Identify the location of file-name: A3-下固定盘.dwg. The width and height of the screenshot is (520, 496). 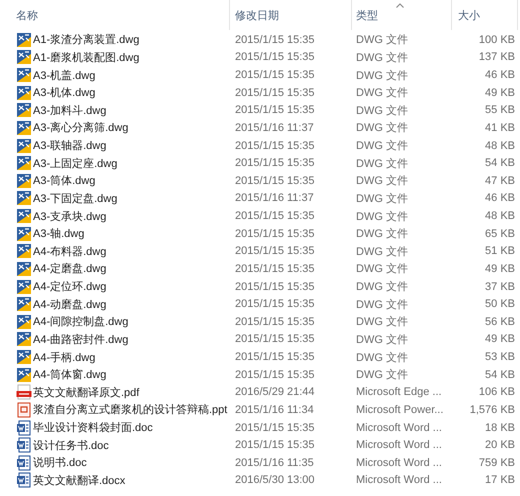
(75, 198).